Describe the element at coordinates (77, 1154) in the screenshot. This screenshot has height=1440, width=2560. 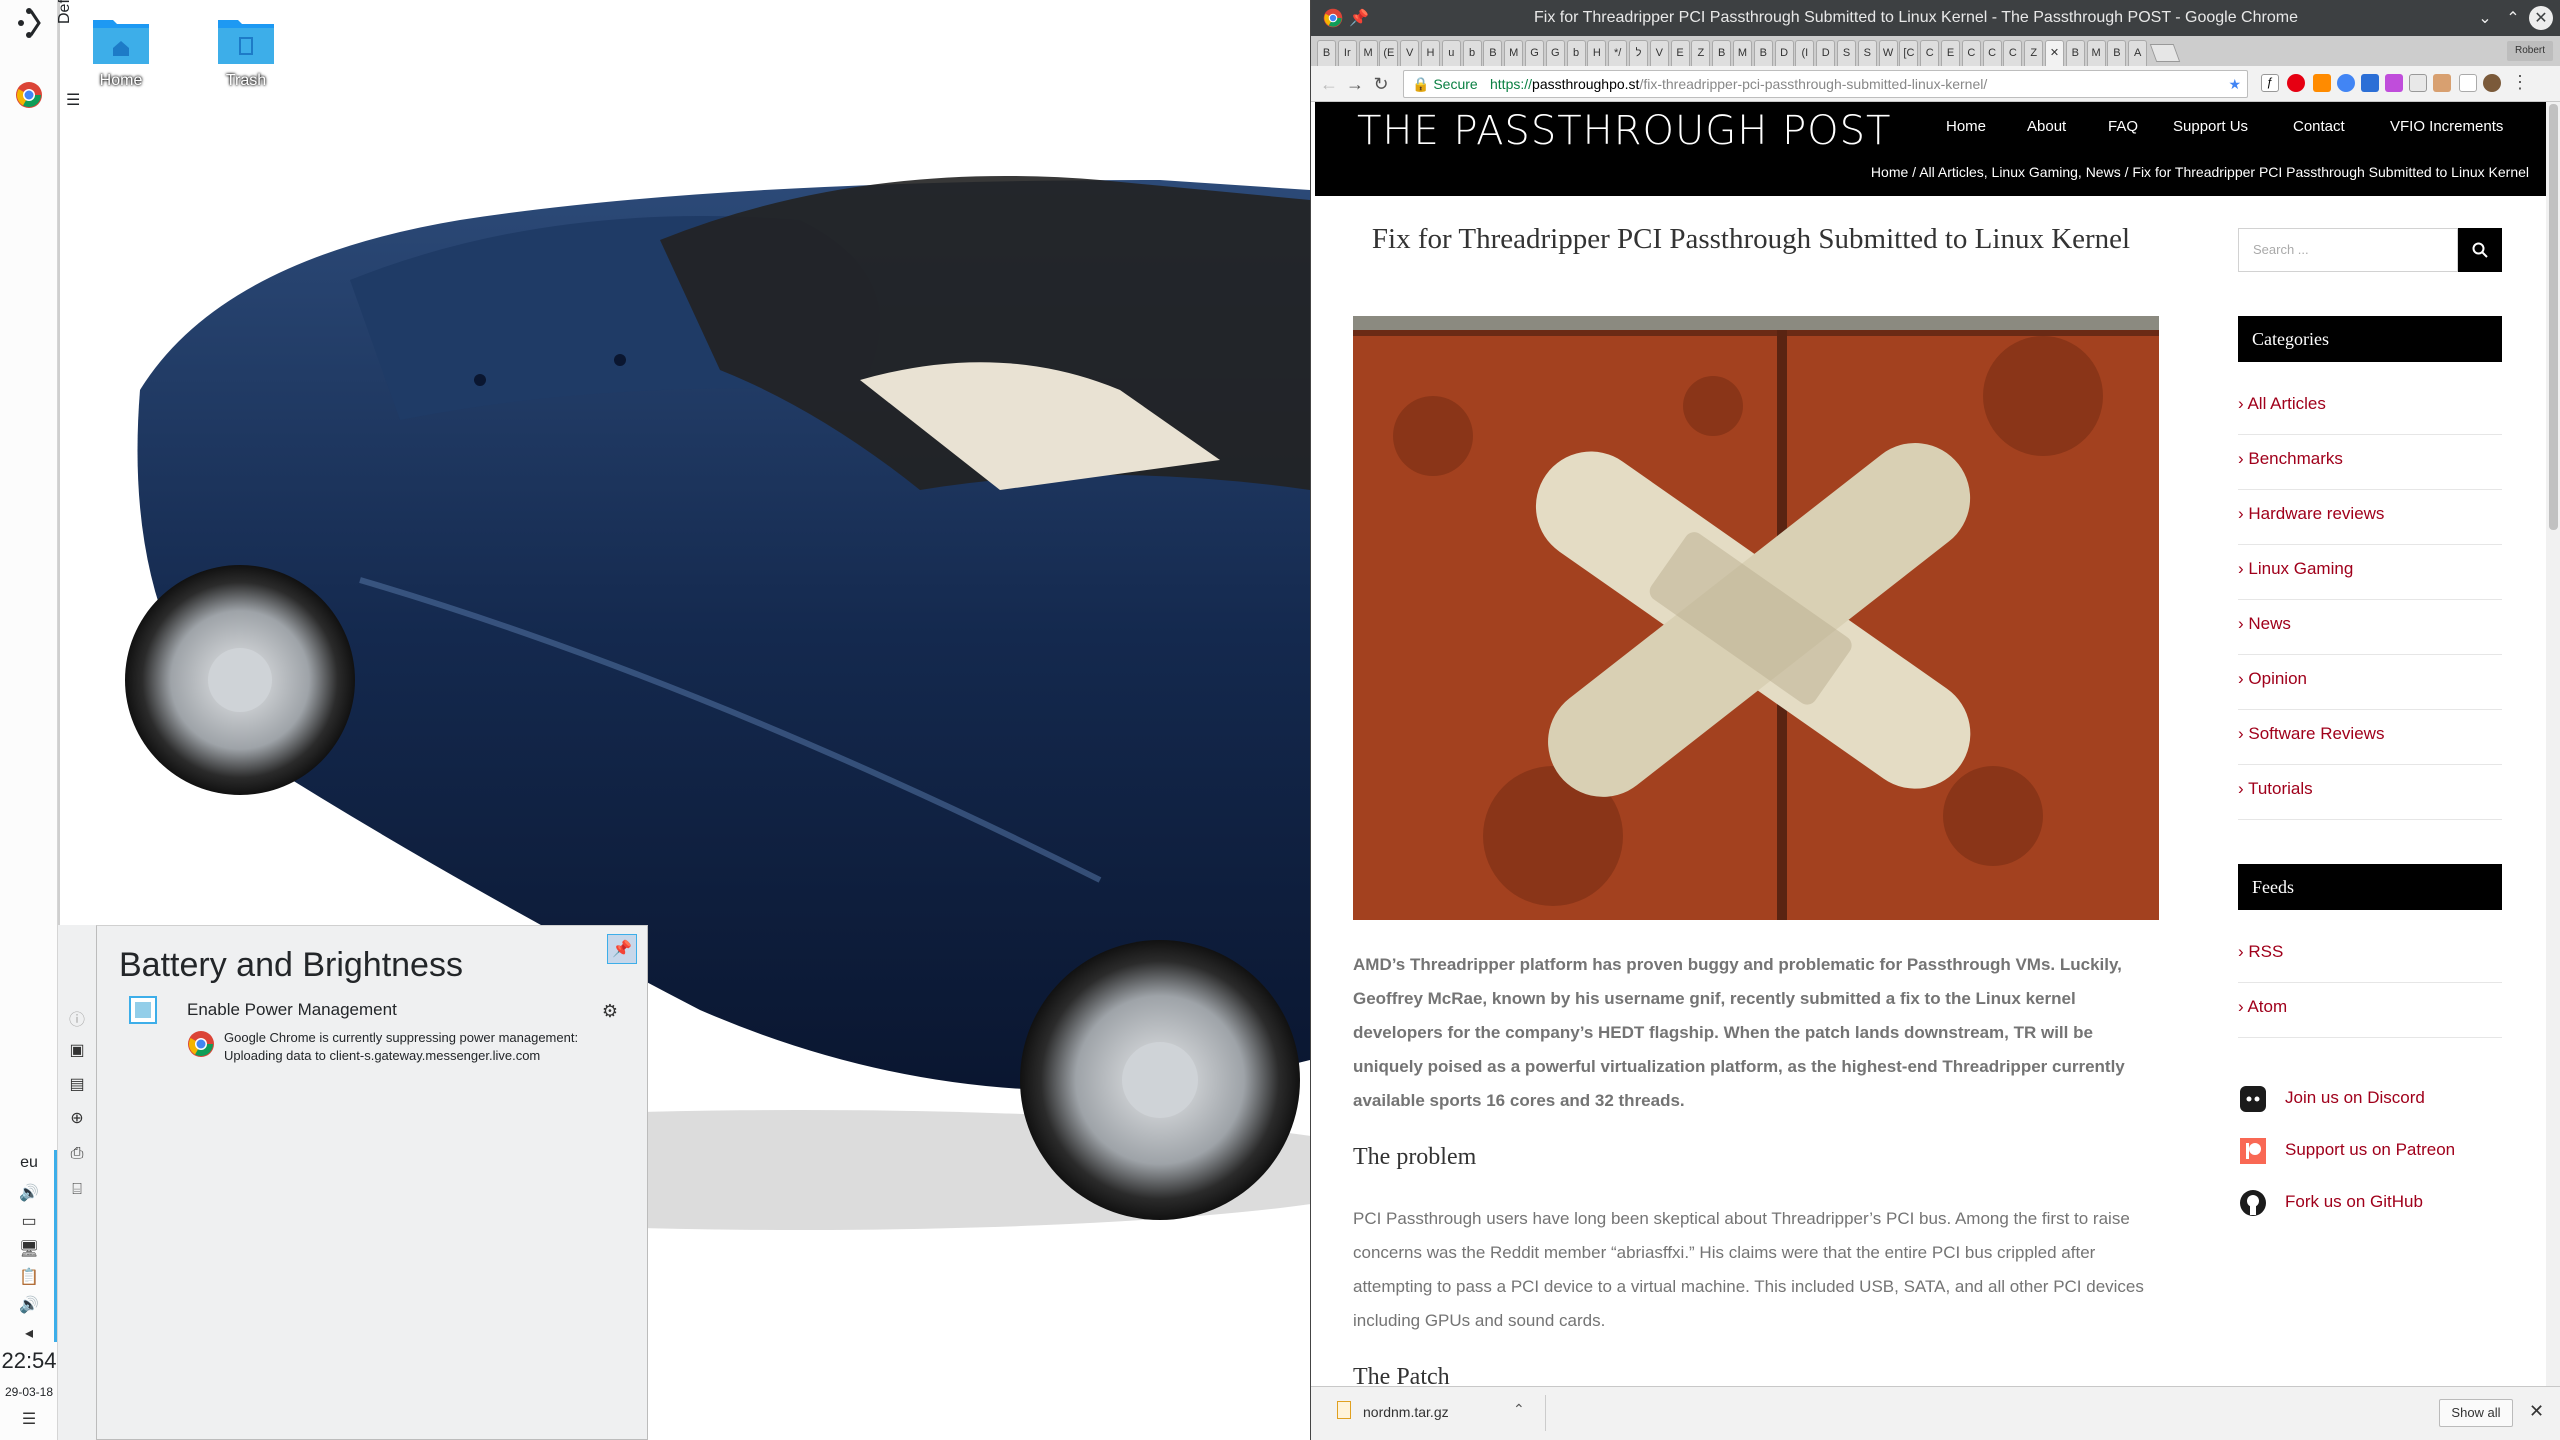
I see `printer-icon: ⎙` at that location.